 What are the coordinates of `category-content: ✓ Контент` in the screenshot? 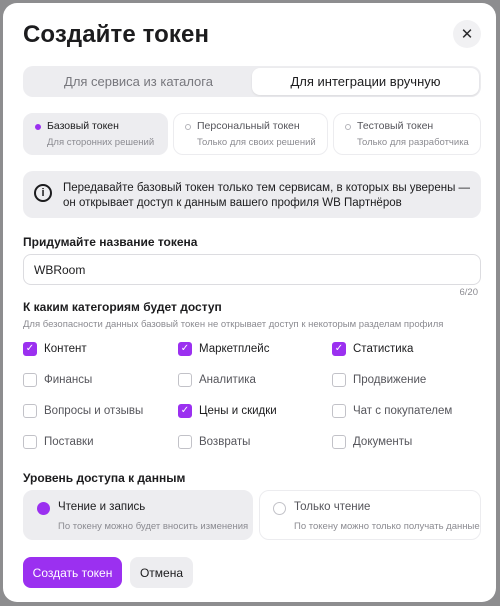 It's located at (55, 349).